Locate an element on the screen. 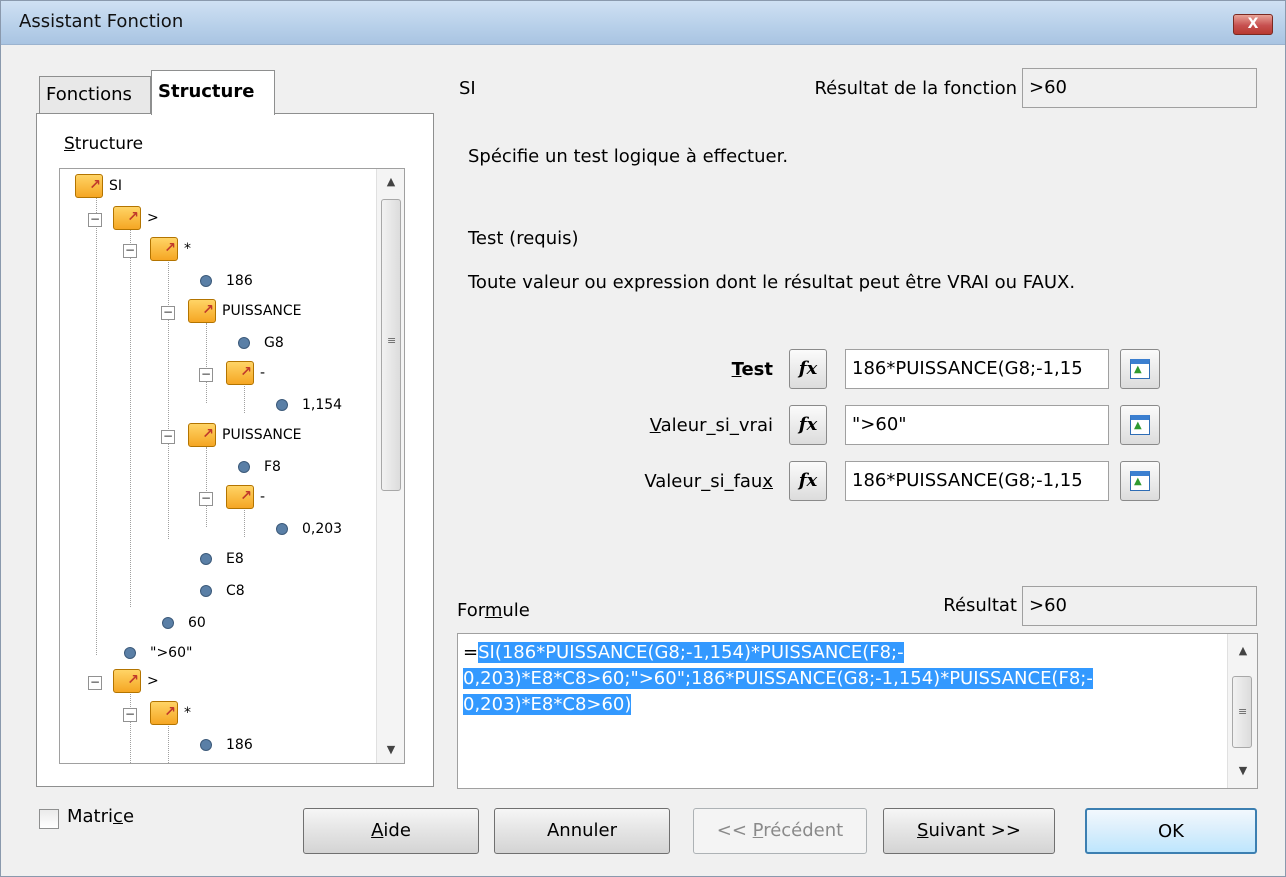  window-title: Assistant Fonction is located at coordinates (101, 21).